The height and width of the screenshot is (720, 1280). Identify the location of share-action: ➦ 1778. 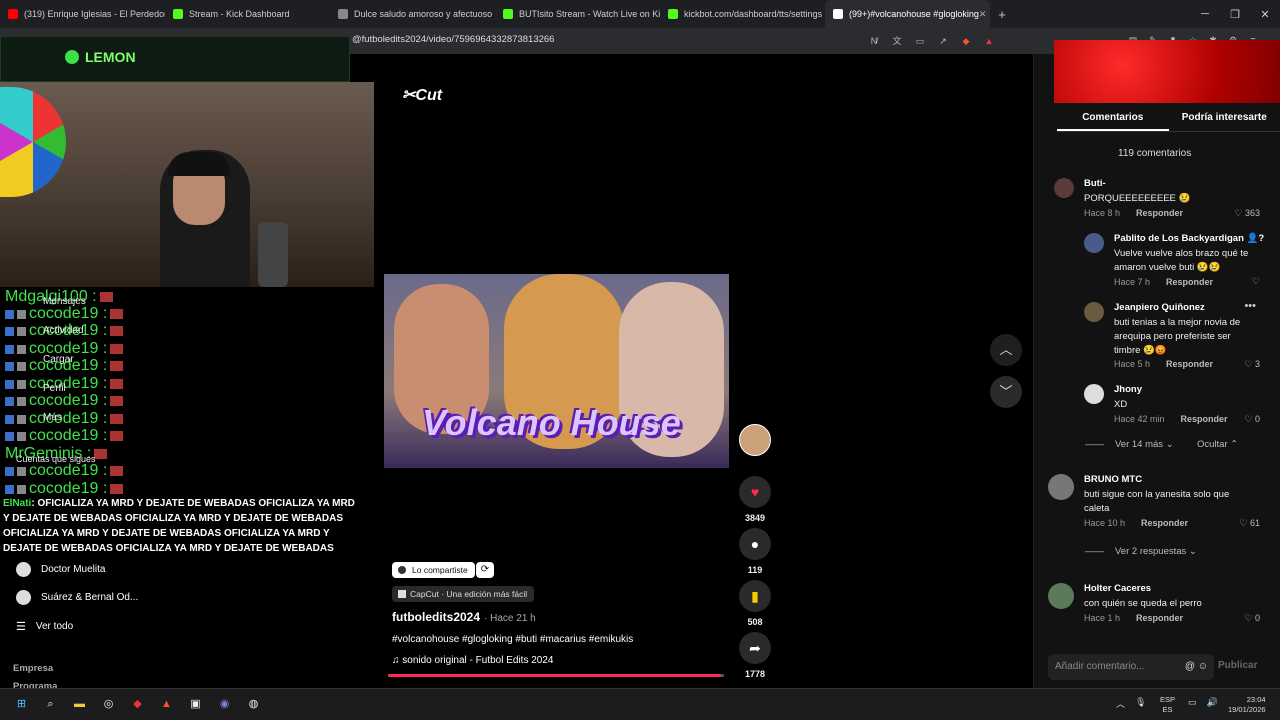
(755, 655).